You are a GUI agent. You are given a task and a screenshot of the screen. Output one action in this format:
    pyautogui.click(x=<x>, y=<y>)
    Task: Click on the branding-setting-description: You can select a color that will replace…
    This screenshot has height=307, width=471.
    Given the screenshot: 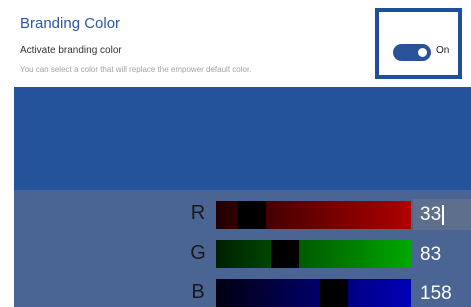 What is the action you would take?
    pyautogui.click(x=136, y=69)
    